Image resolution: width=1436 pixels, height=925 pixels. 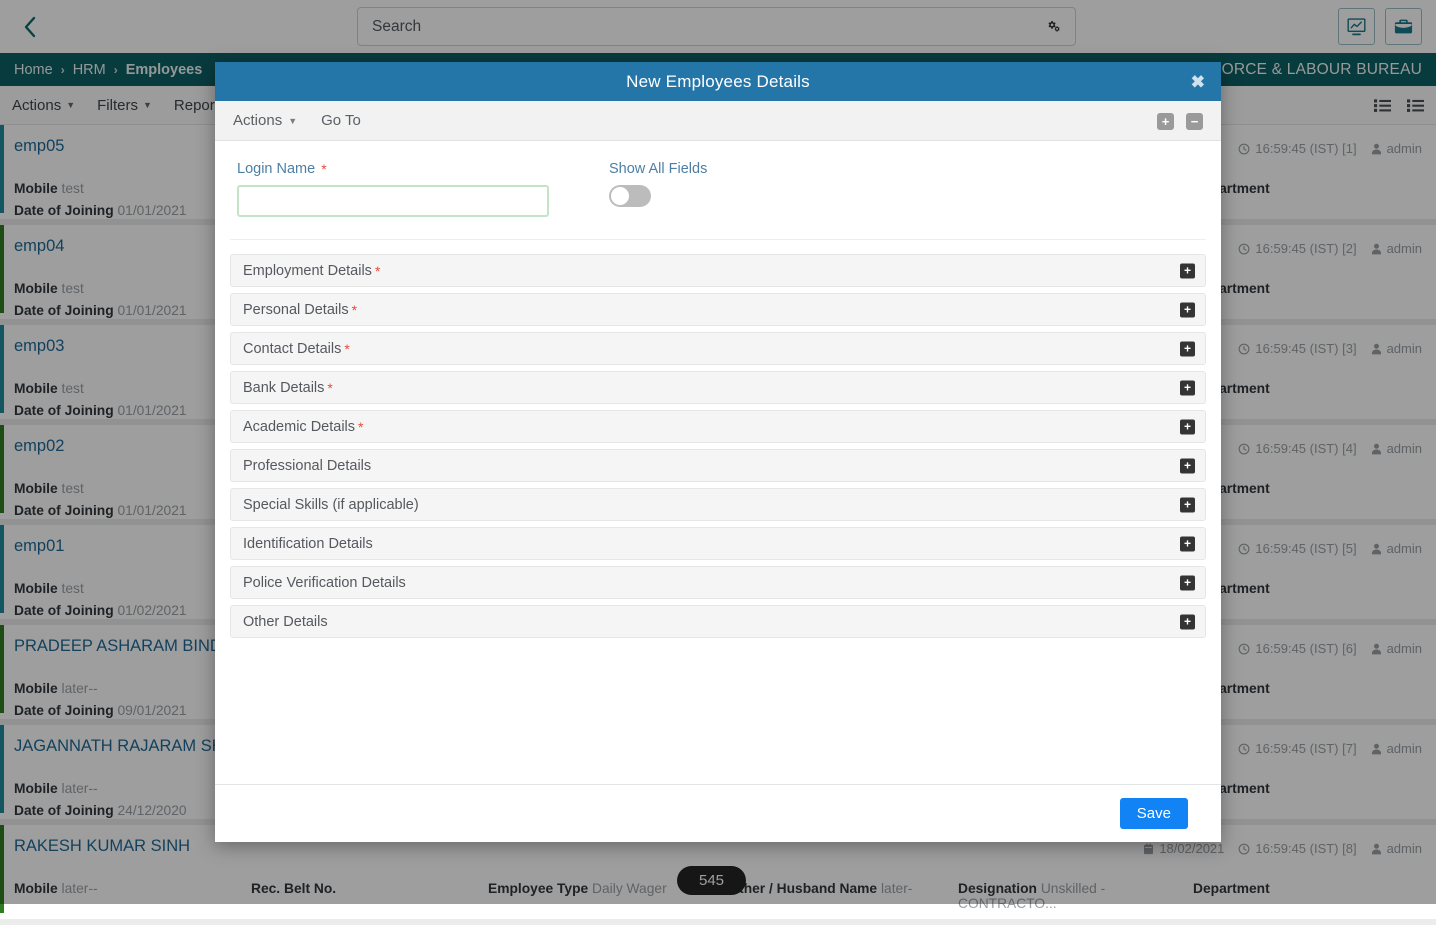 What do you see at coordinates (257, 120) in the screenshot?
I see `modal-actions-label: Actions` at bounding box center [257, 120].